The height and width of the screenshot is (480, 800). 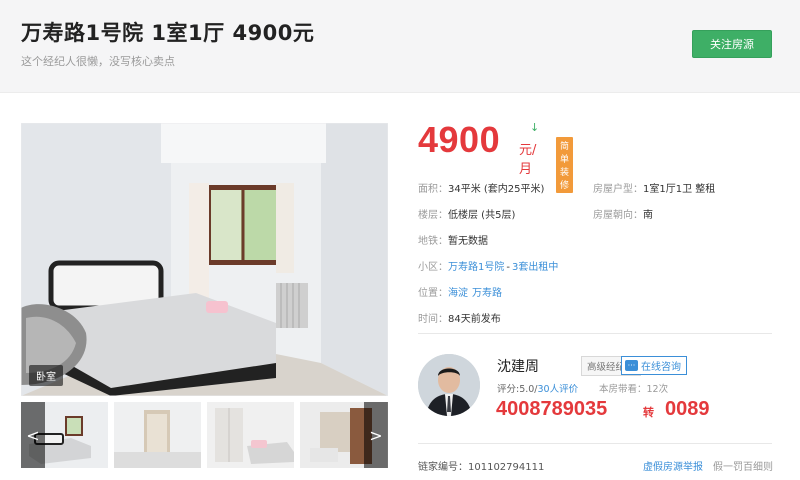 What do you see at coordinates (679, 189) in the screenshot?
I see `info-value: 1室1厅1卫 整租` at bounding box center [679, 189].